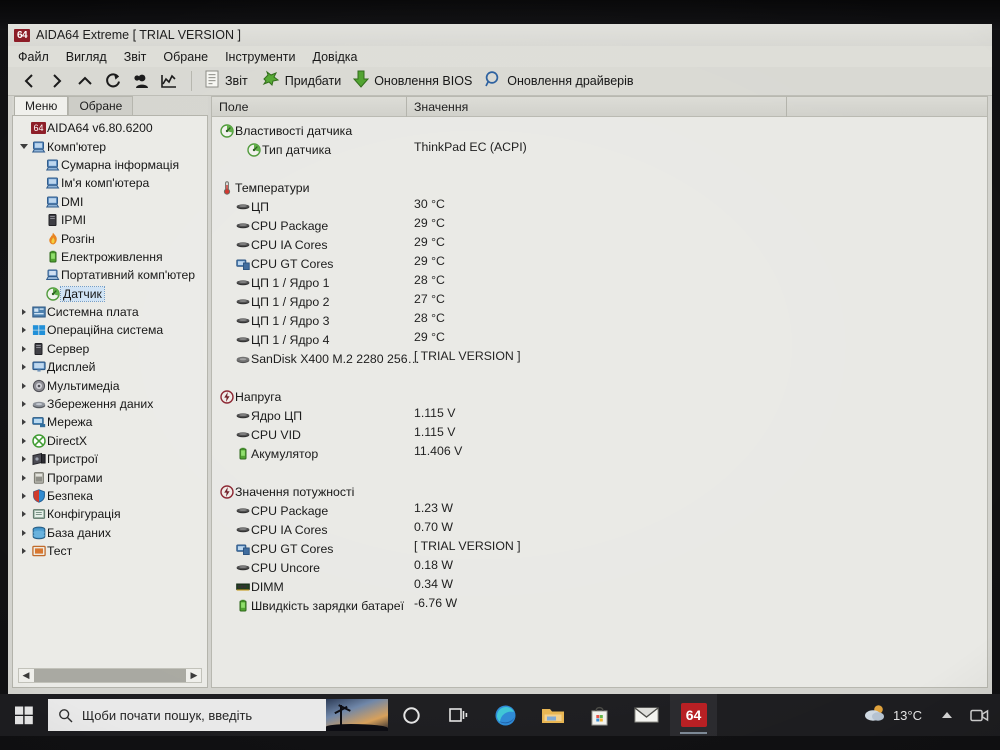 The height and width of the screenshot is (750, 1000). I want to click on tree-item-20: Конфігурація, so click(110, 514).